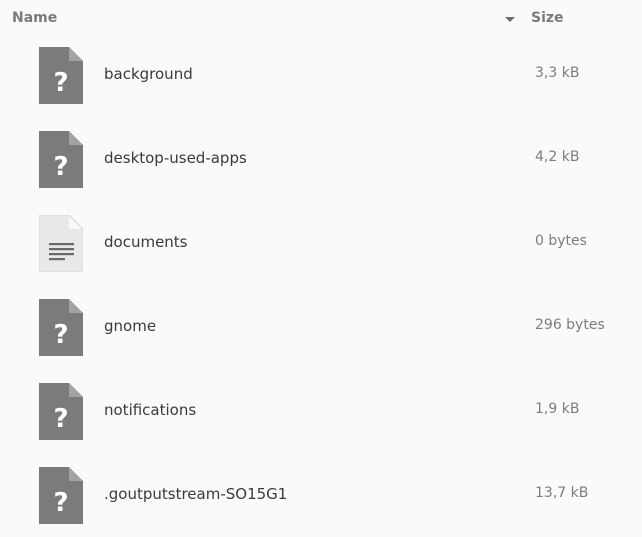  Describe the element at coordinates (547, 18) in the screenshot. I see `size-column-label: Size` at that location.